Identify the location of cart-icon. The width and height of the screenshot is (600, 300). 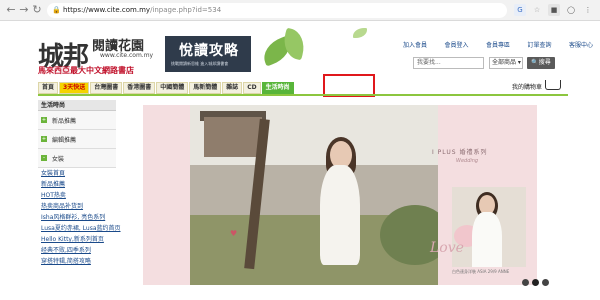
(553, 85).